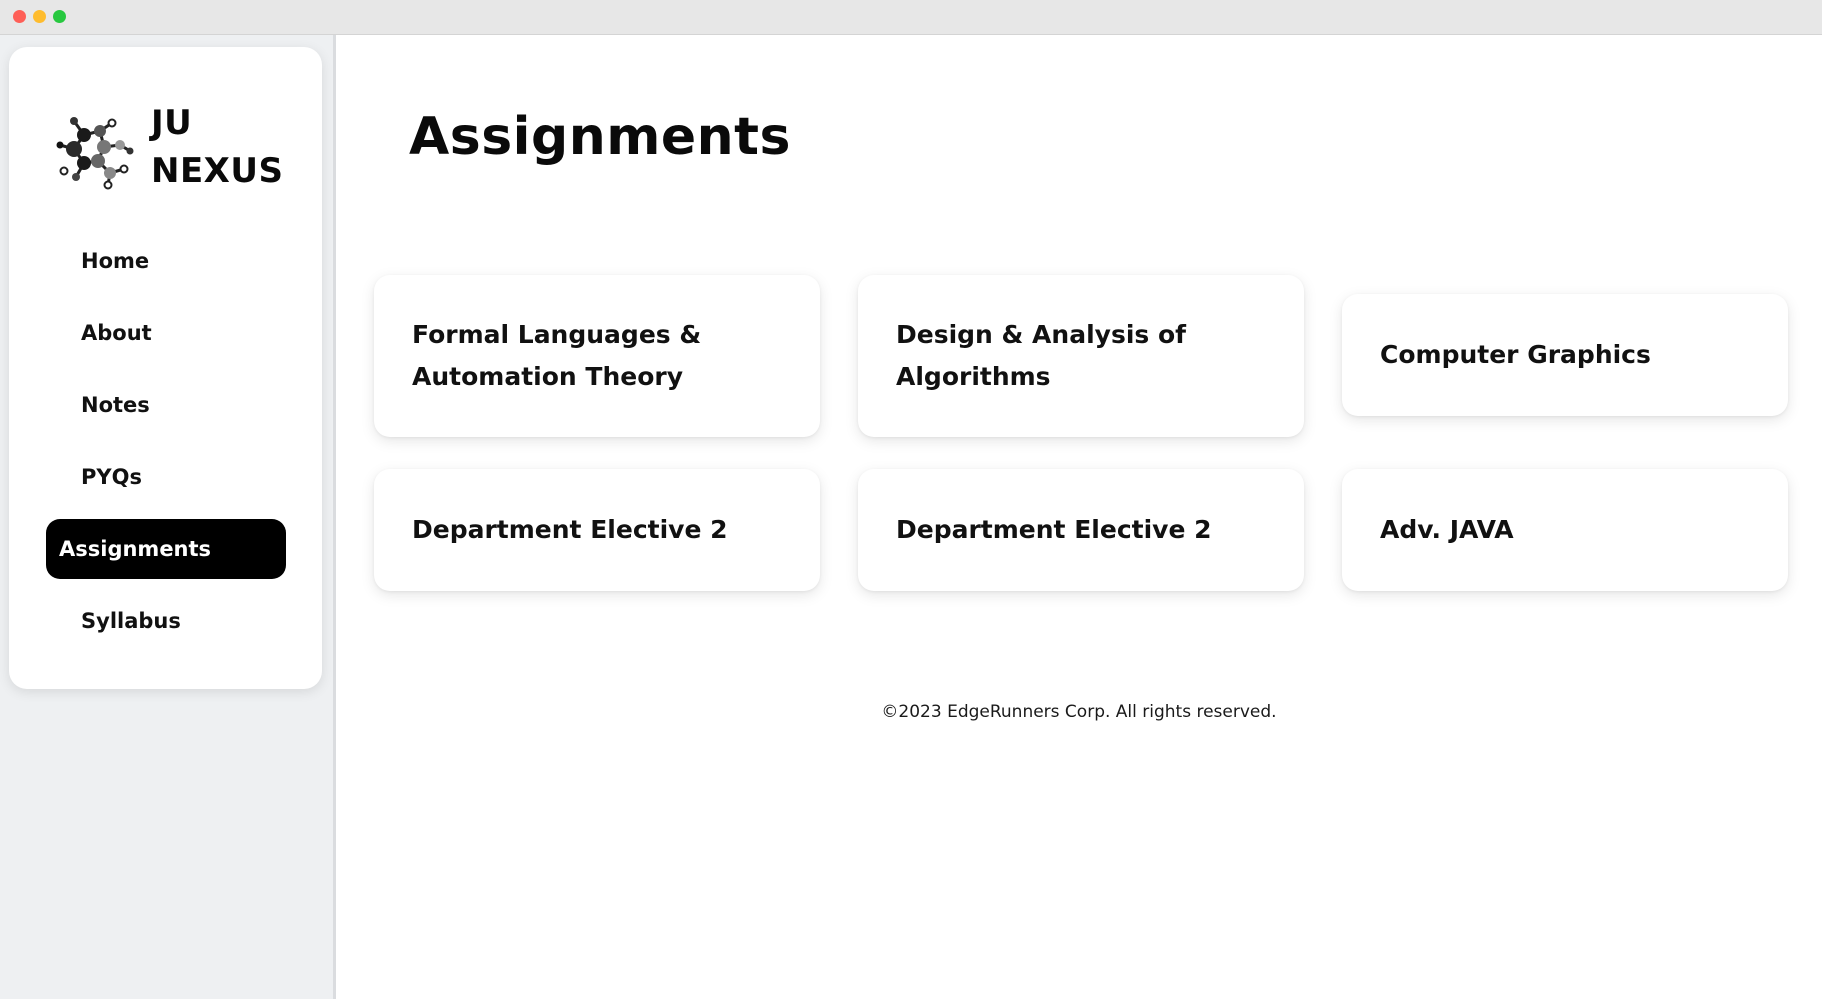 This screenshot has width=1822, height=999. I want to click on sidebar-item-assignments: Assignments, so click(166, 549).